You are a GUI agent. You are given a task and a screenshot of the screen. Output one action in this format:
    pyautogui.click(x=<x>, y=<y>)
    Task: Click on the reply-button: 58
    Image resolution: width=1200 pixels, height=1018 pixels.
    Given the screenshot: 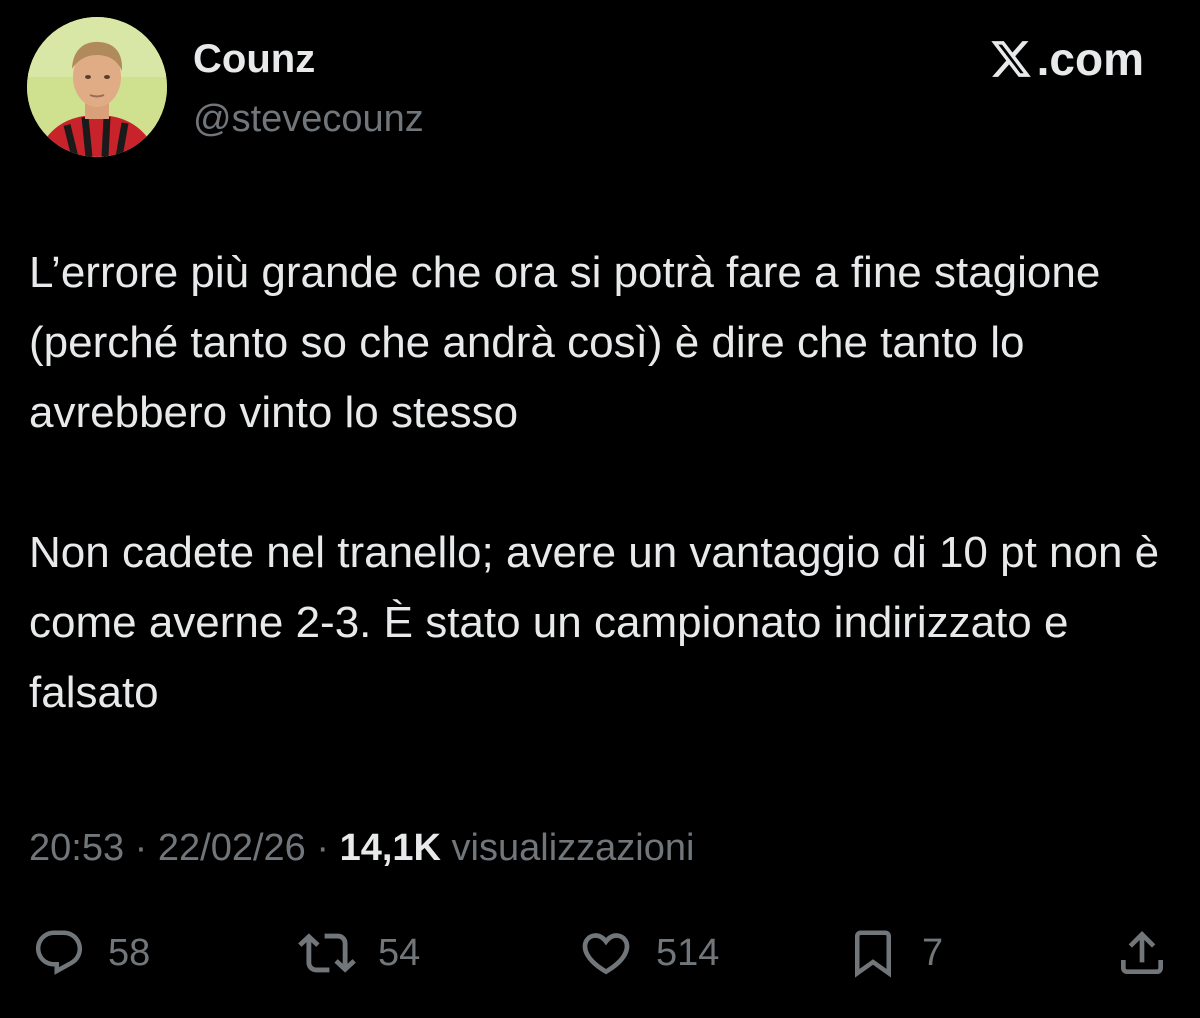 What is the action you would take?
    pyautogui.click(x=91, y=953)
    